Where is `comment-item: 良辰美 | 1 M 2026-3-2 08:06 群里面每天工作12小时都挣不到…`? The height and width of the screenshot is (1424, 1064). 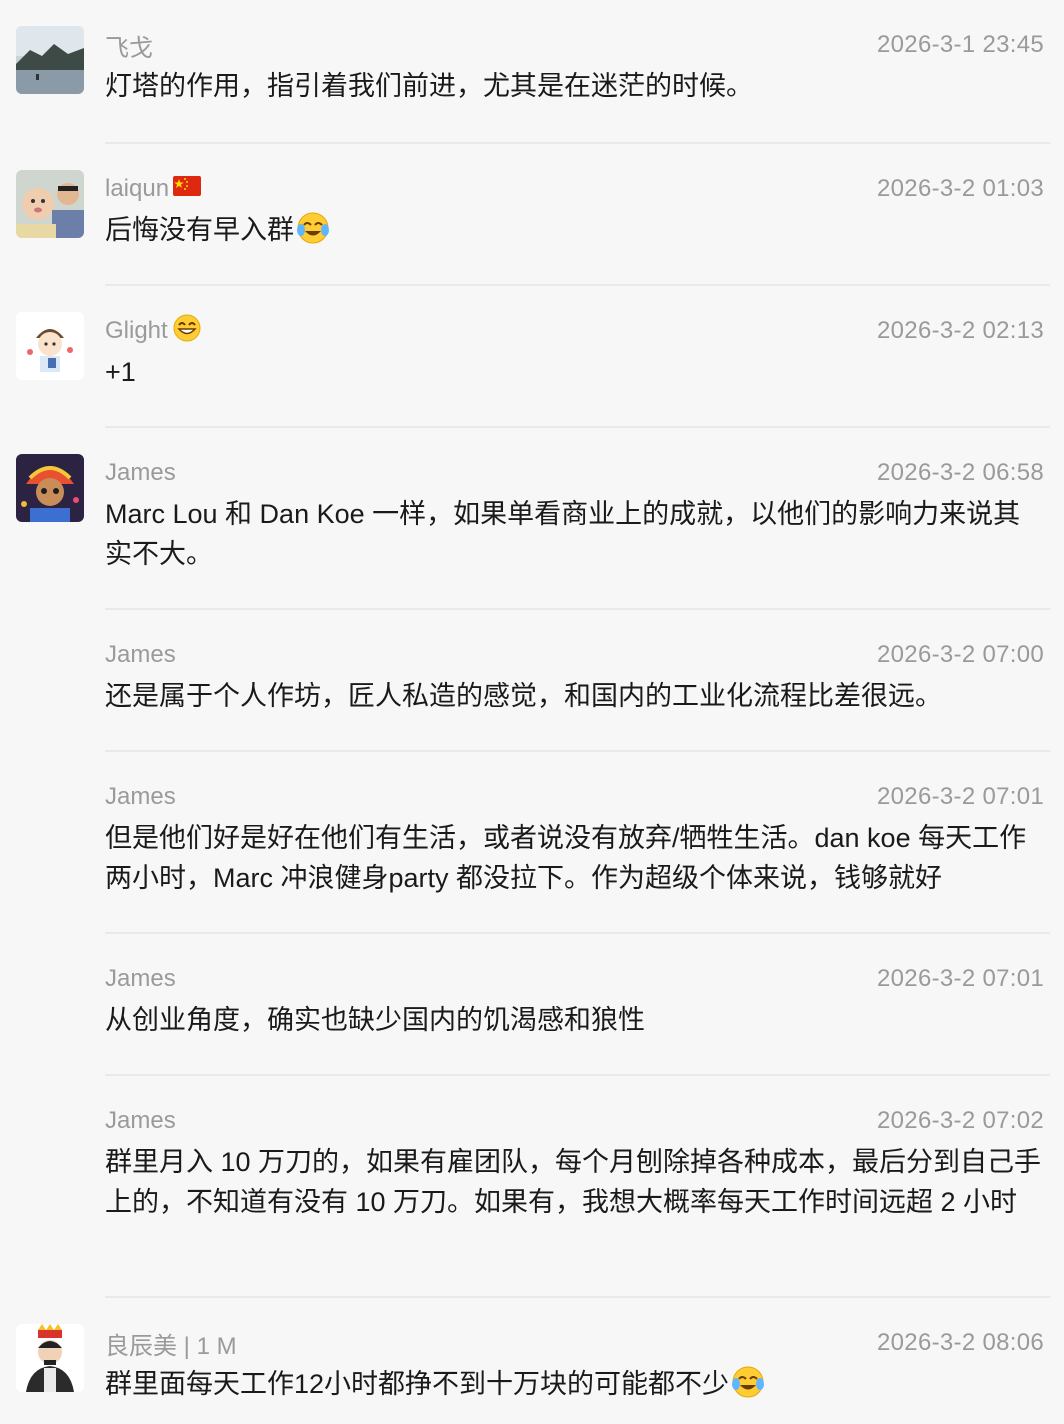 comment-item: 良辰美 | 1 M 2026-3-2 08:06 群里面每天工作12小时都挣不到… is located at coordinates (532, 1361).